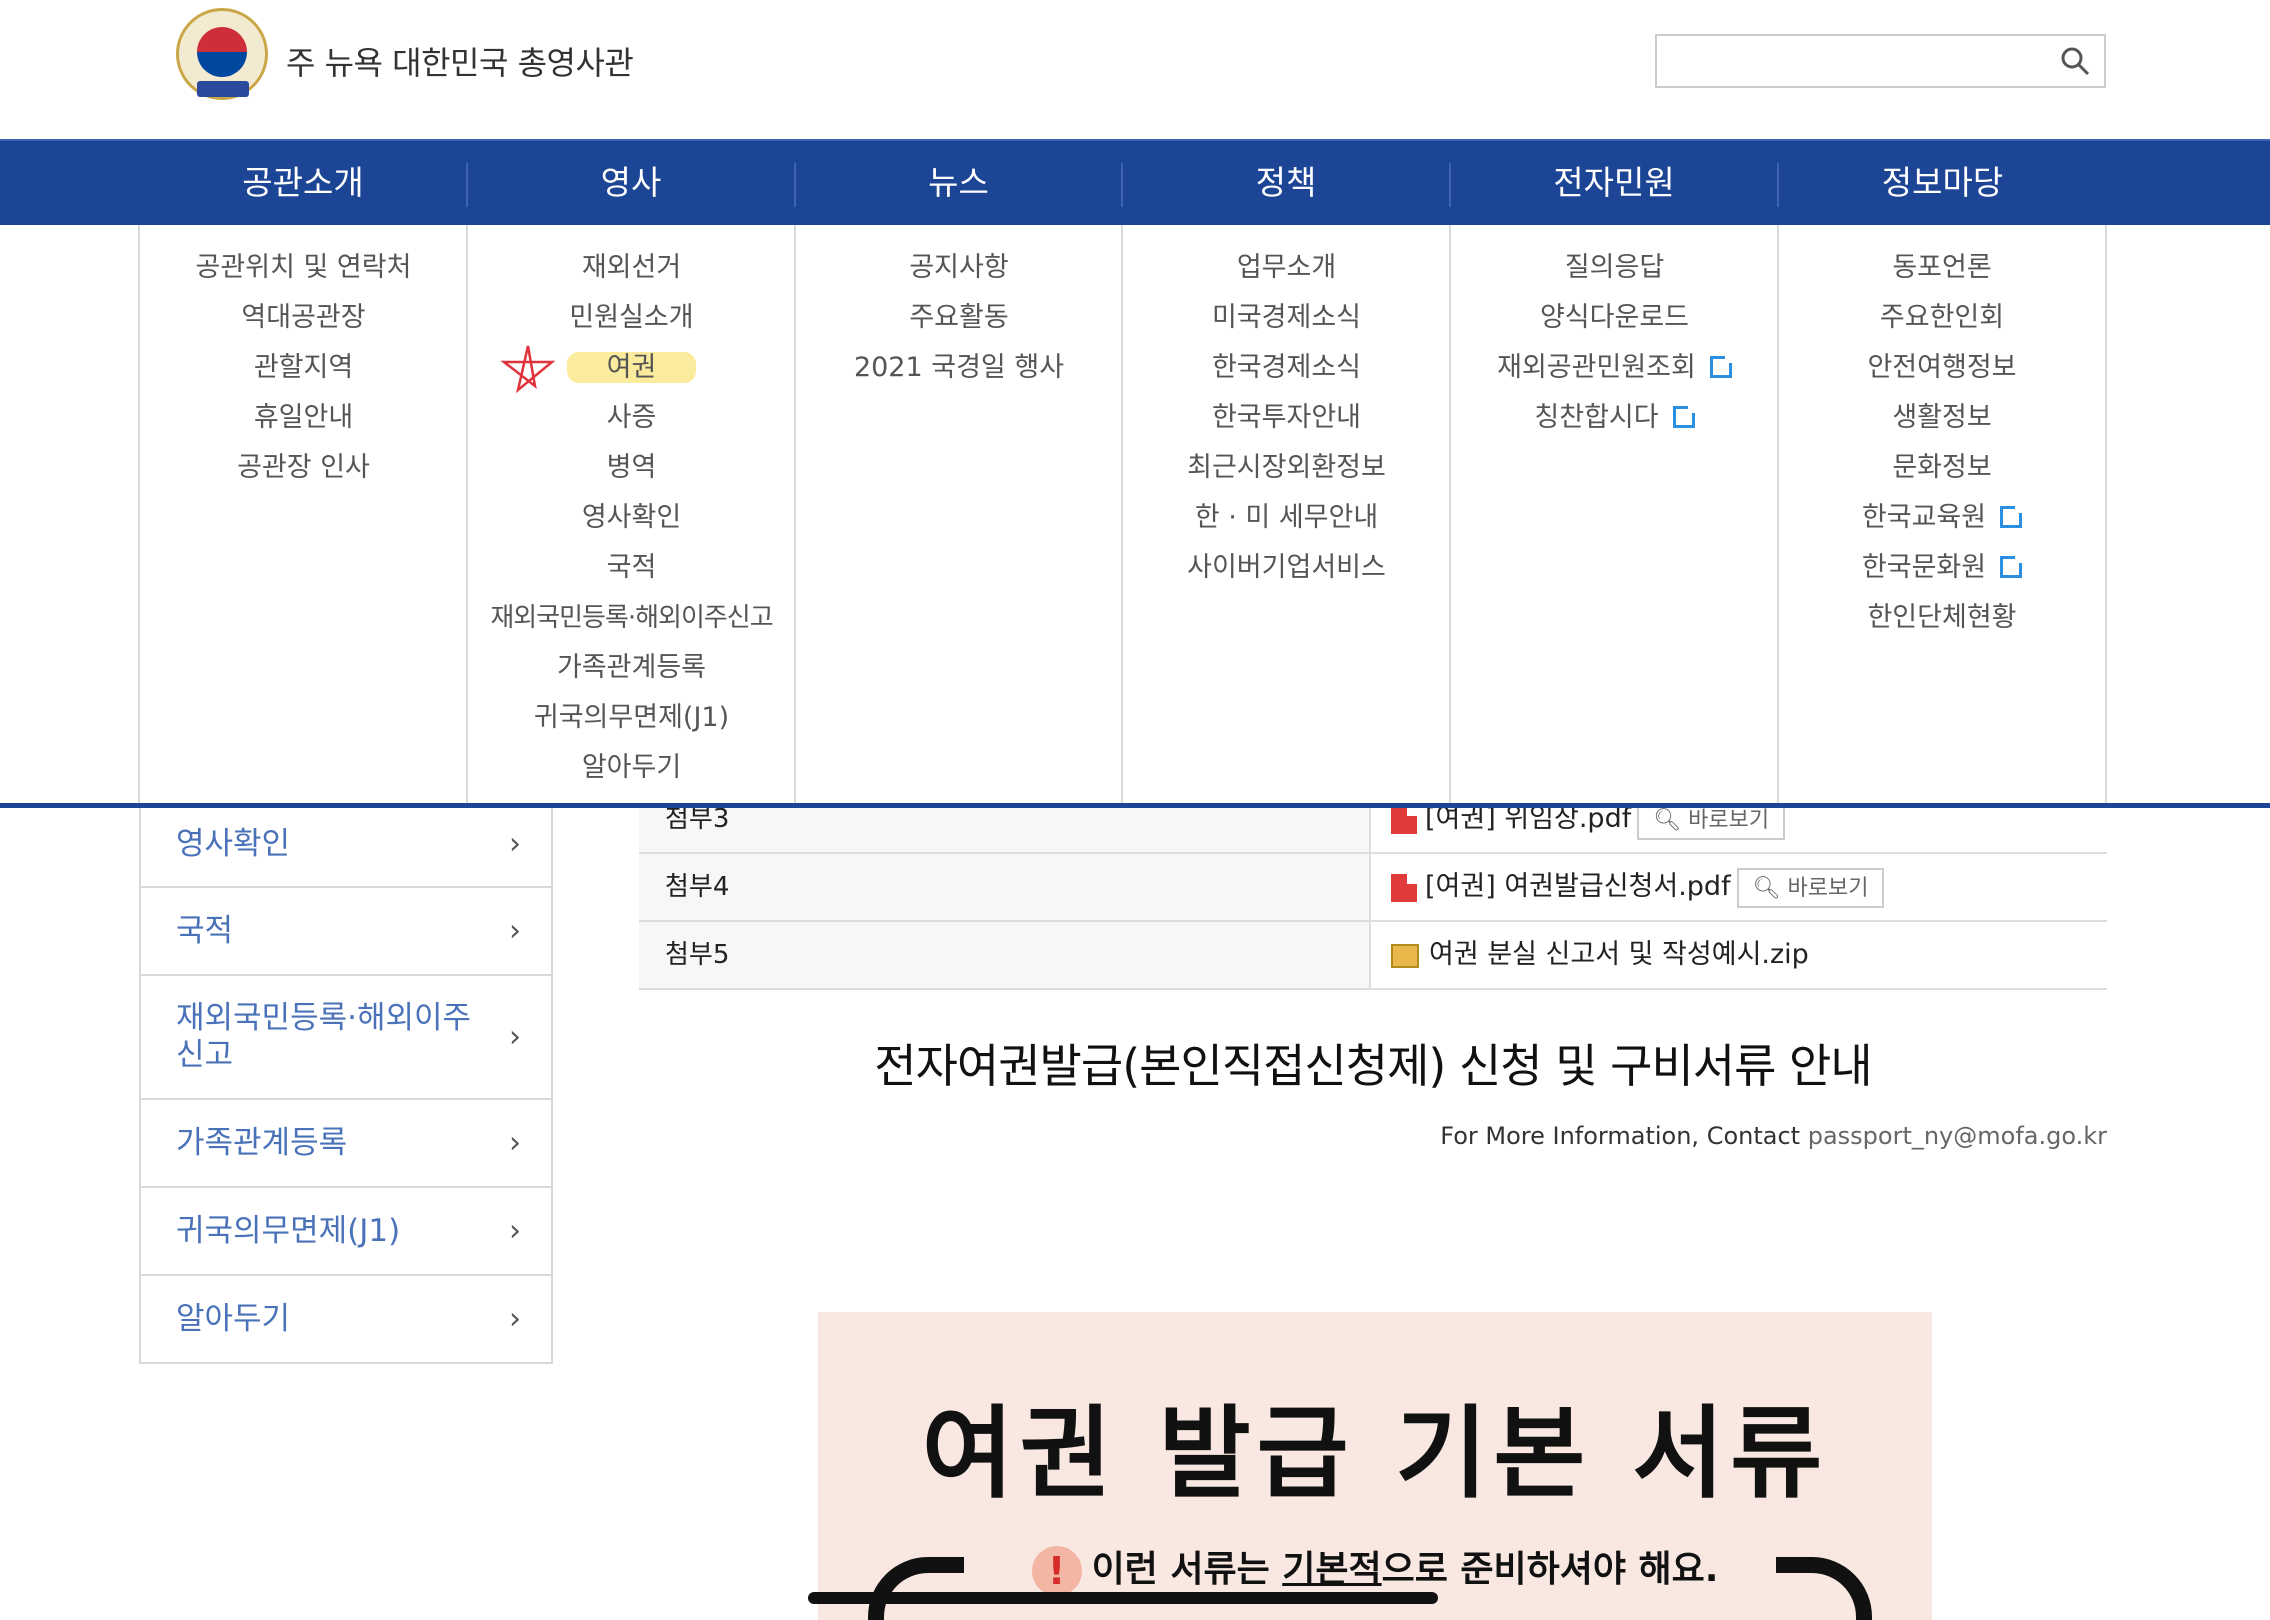  I want to click on menu-item: 주요활동, so click(959, 318).